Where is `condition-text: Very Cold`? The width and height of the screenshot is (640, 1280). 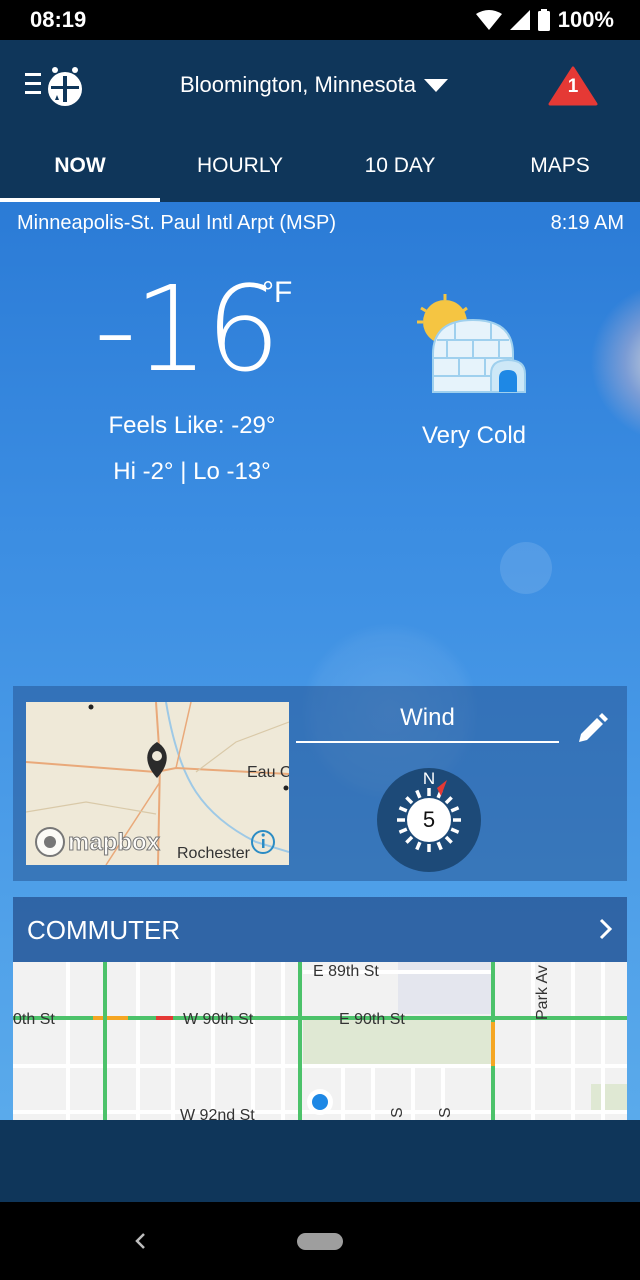 condition-text: Very Cold is located at coordinates (474, 435).